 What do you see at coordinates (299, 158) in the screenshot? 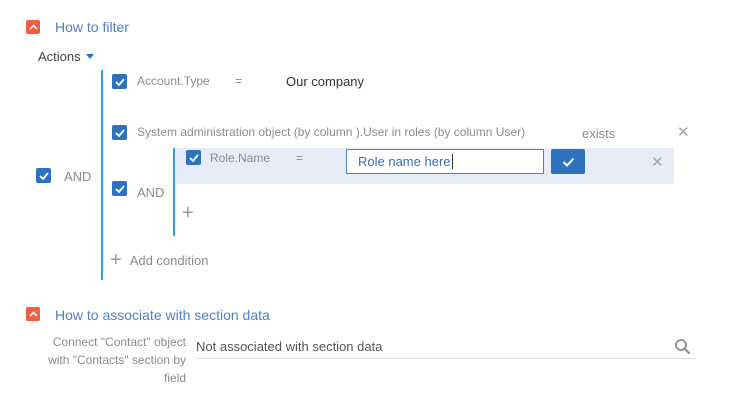
I see `nested-condition-comparison: =` at bounding box center [299, 158].